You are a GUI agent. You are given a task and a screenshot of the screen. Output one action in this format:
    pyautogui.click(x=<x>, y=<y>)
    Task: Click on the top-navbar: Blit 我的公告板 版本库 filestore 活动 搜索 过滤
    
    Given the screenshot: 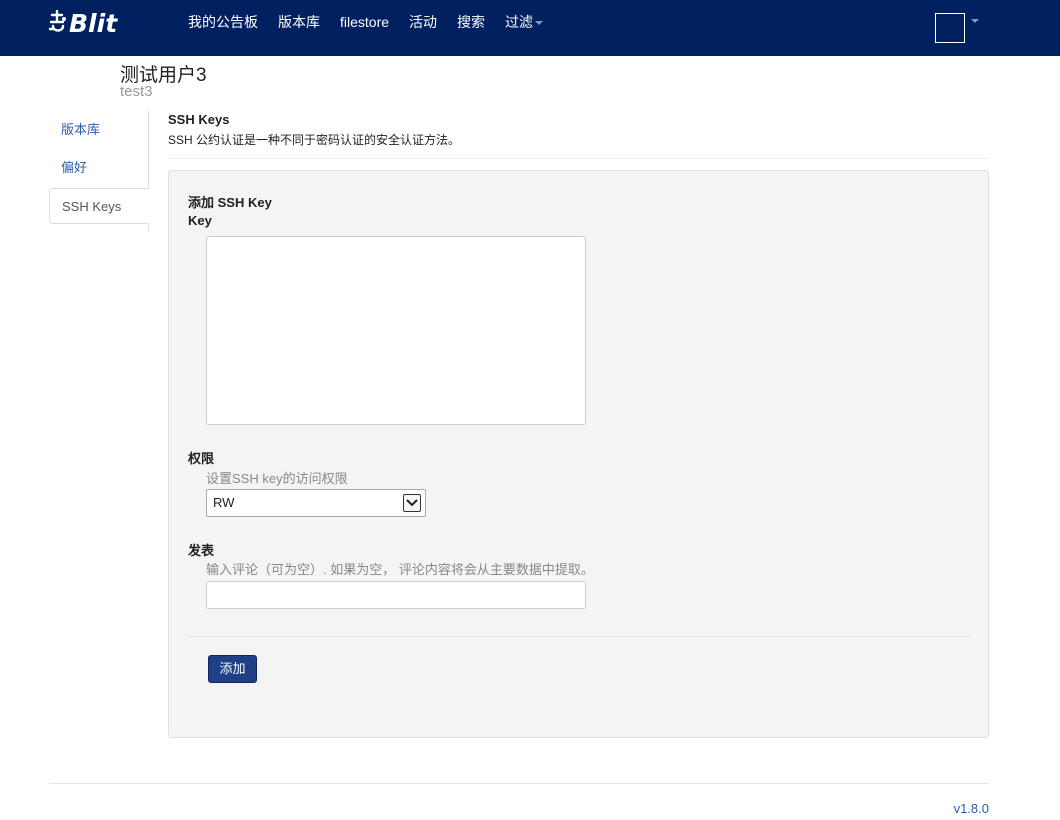 What is the action you would take?
    pyautogui.click(x=530, y=28)
    